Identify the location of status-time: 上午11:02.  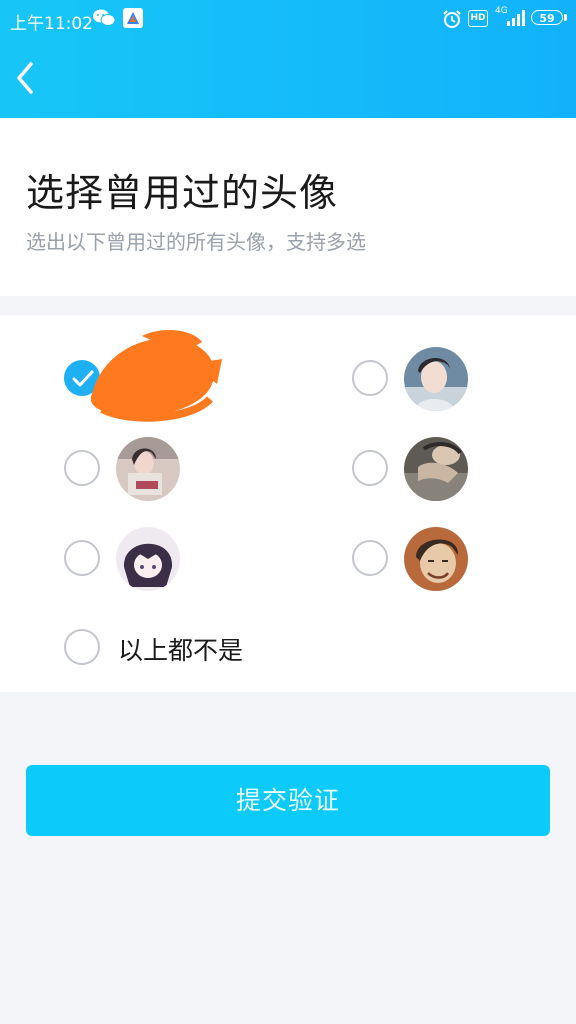
(51, 24).